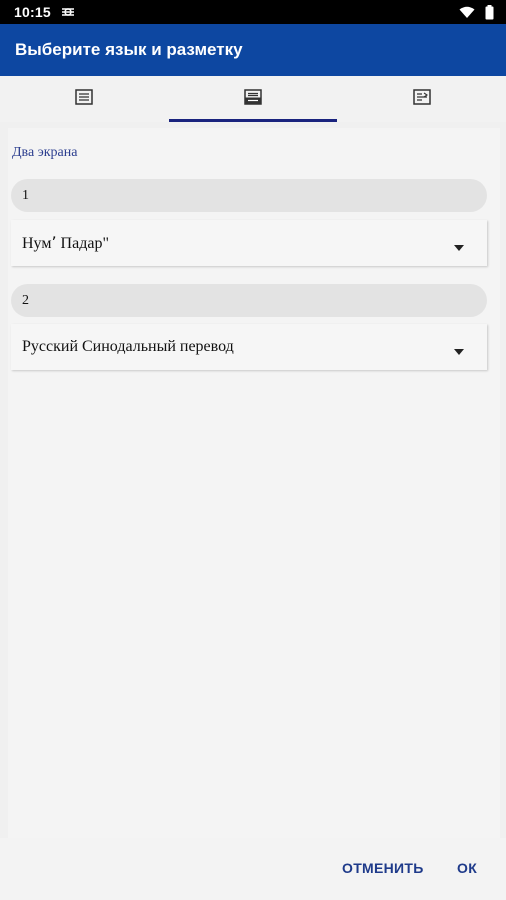 The height and width of the screenshot is (900, 506). What do you see at coordinates (249, 195) in the screenshot?
I see `pane-label-1: 1` at bounding box center [249, 195].